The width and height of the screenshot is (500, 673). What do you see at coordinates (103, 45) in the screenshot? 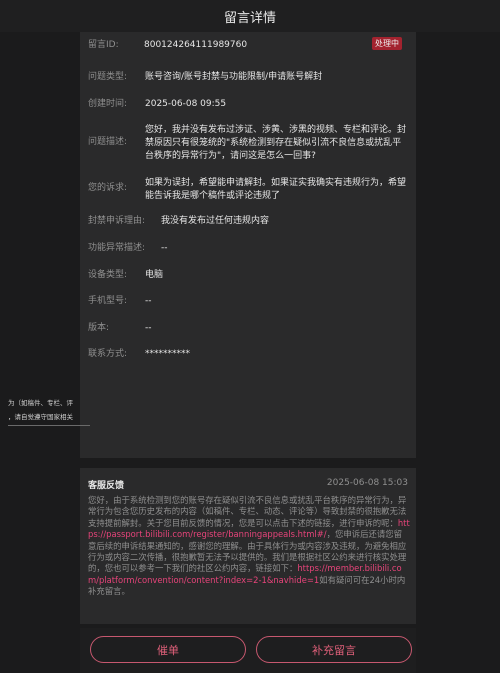
I see `field-label: 留言ID:` at bounding box center [103, 45].